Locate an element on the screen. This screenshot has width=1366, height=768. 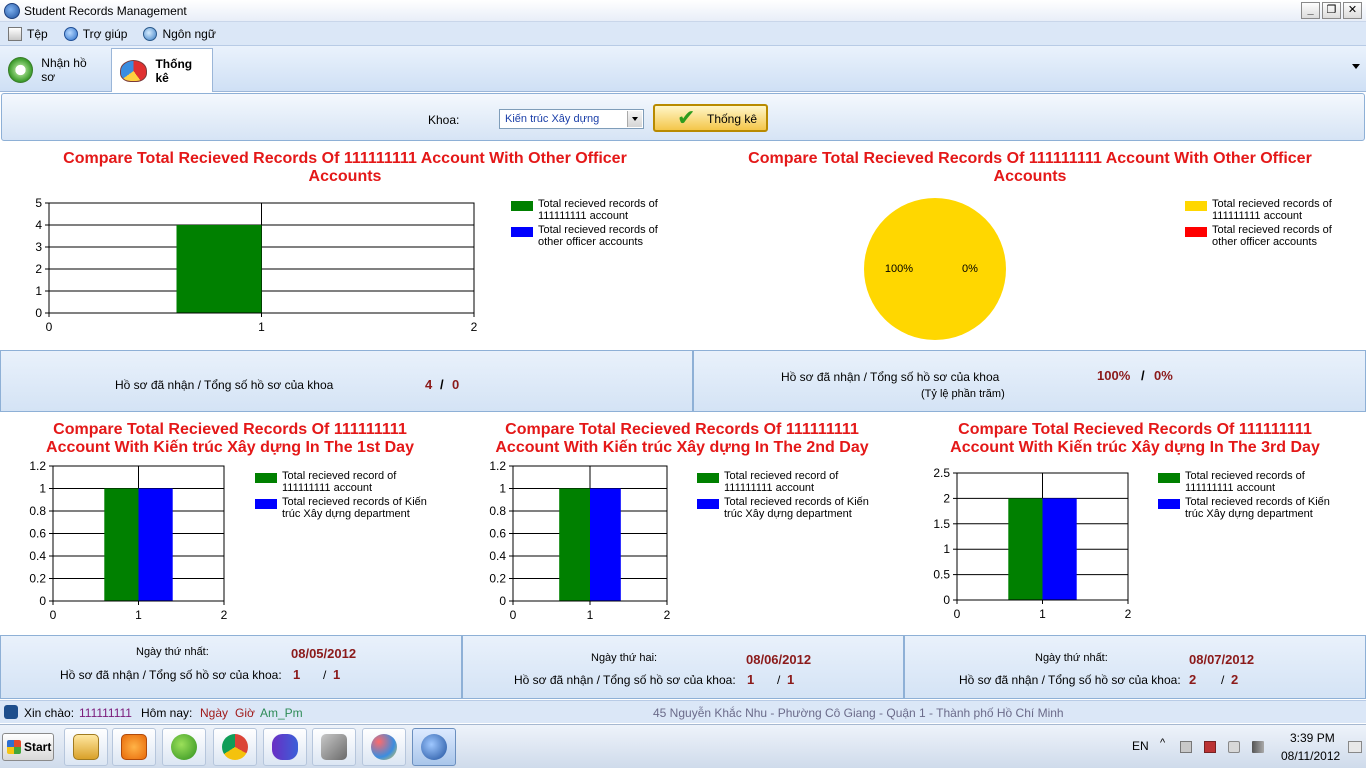
faculty-label: Khoa: is located at coordinates (444, 120).